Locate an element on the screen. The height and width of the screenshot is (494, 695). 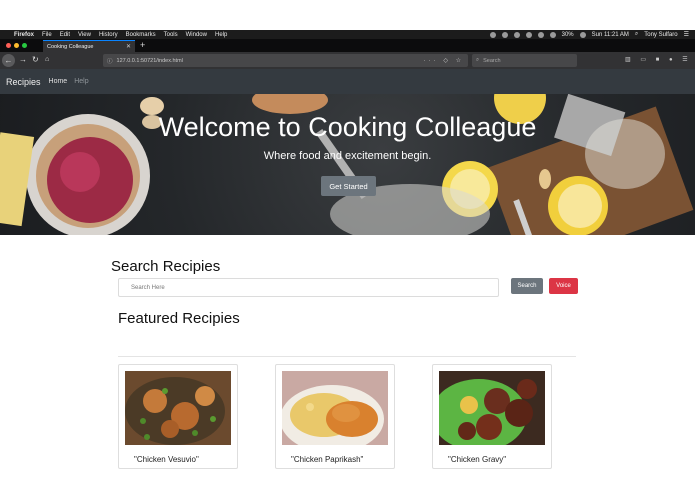
page-actions-icon: ··· ◇ ☆ is located at coordinates (444, 60).